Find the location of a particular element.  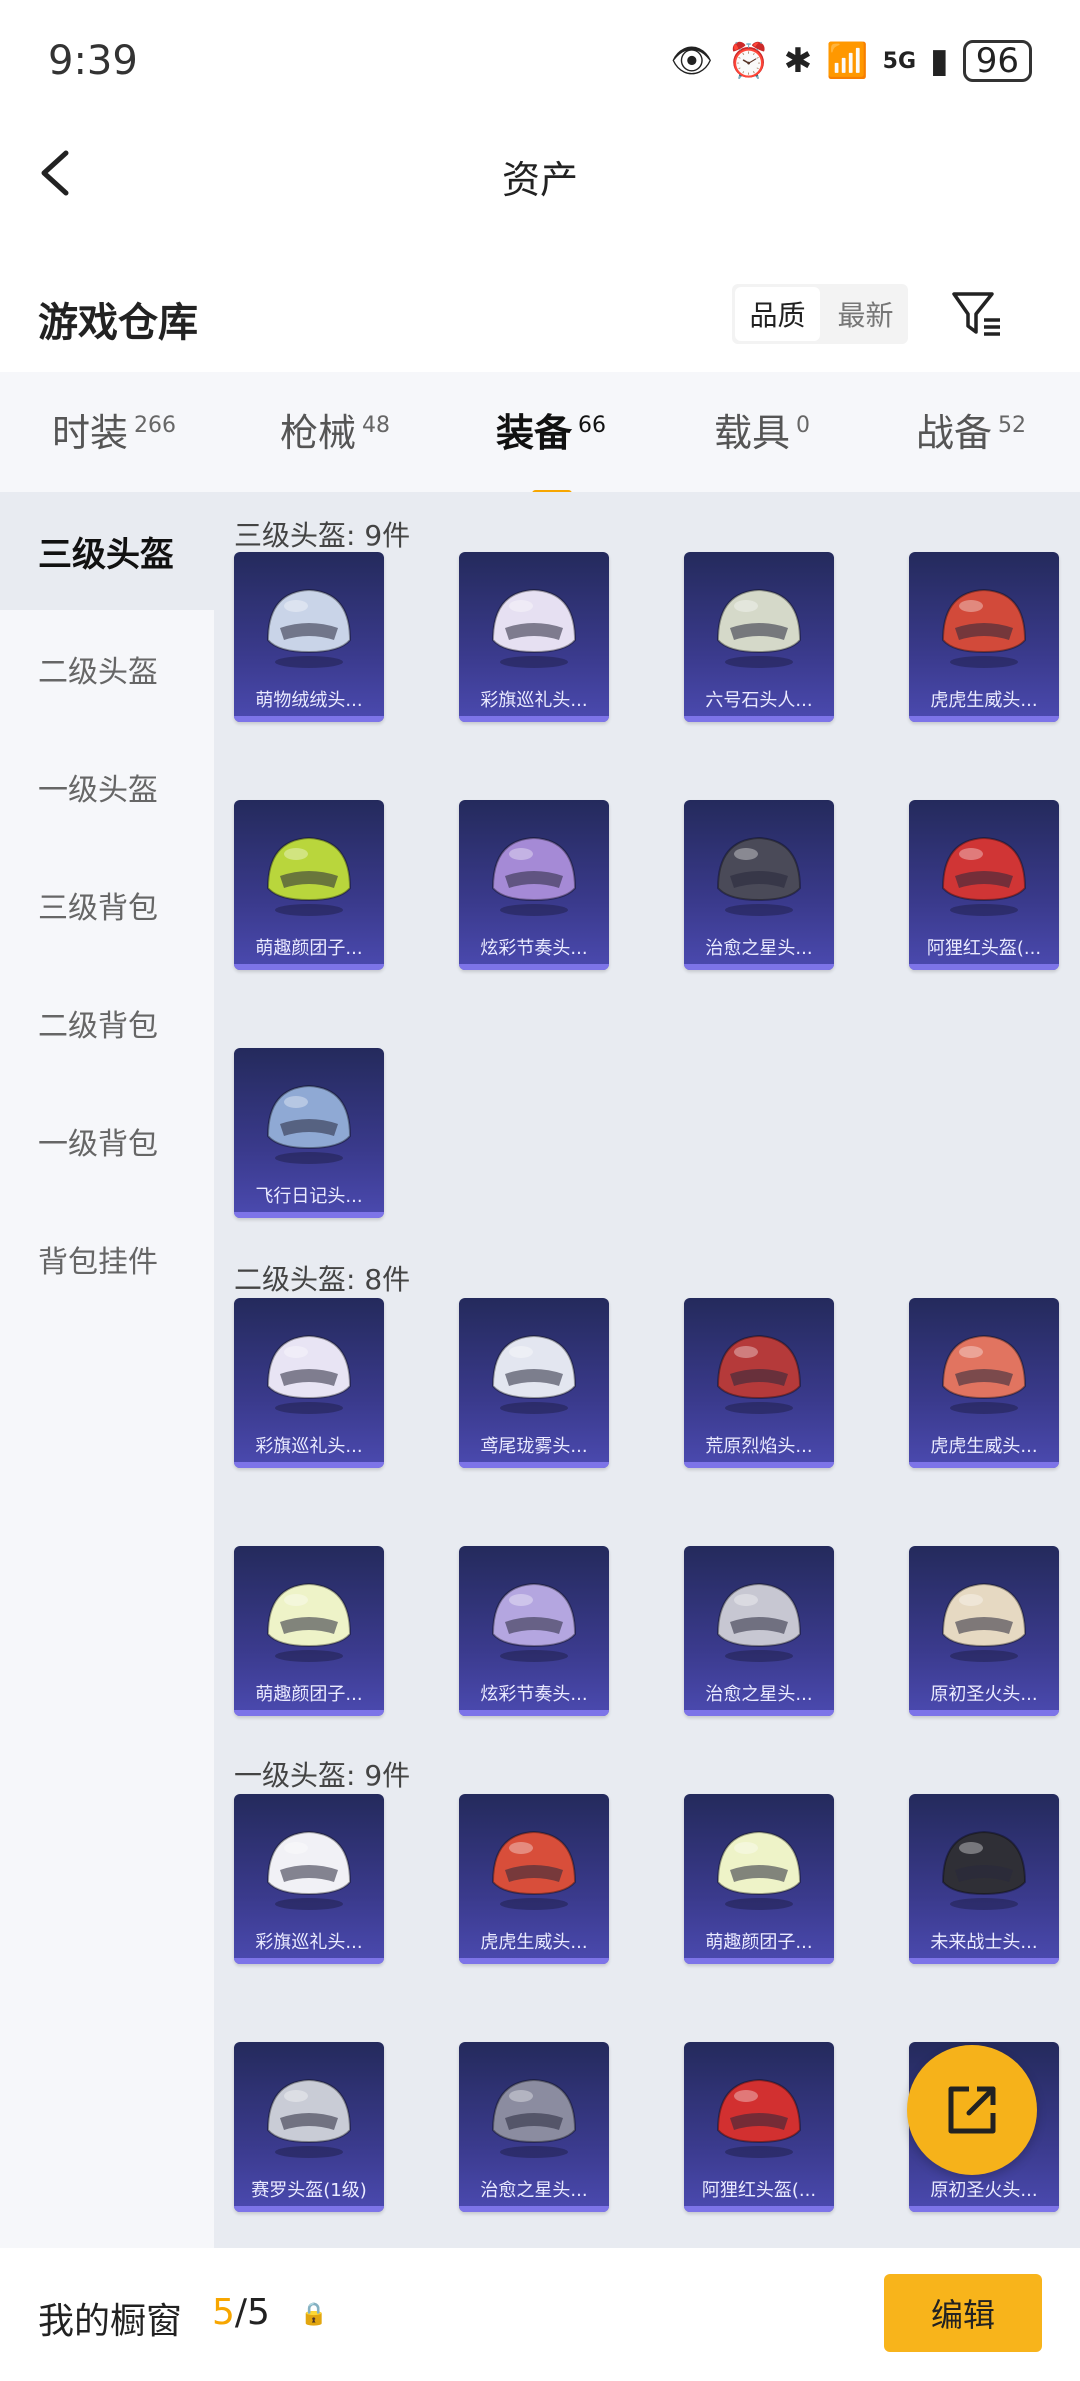

tab-count: 52 is located at coordinates (1012, 426).